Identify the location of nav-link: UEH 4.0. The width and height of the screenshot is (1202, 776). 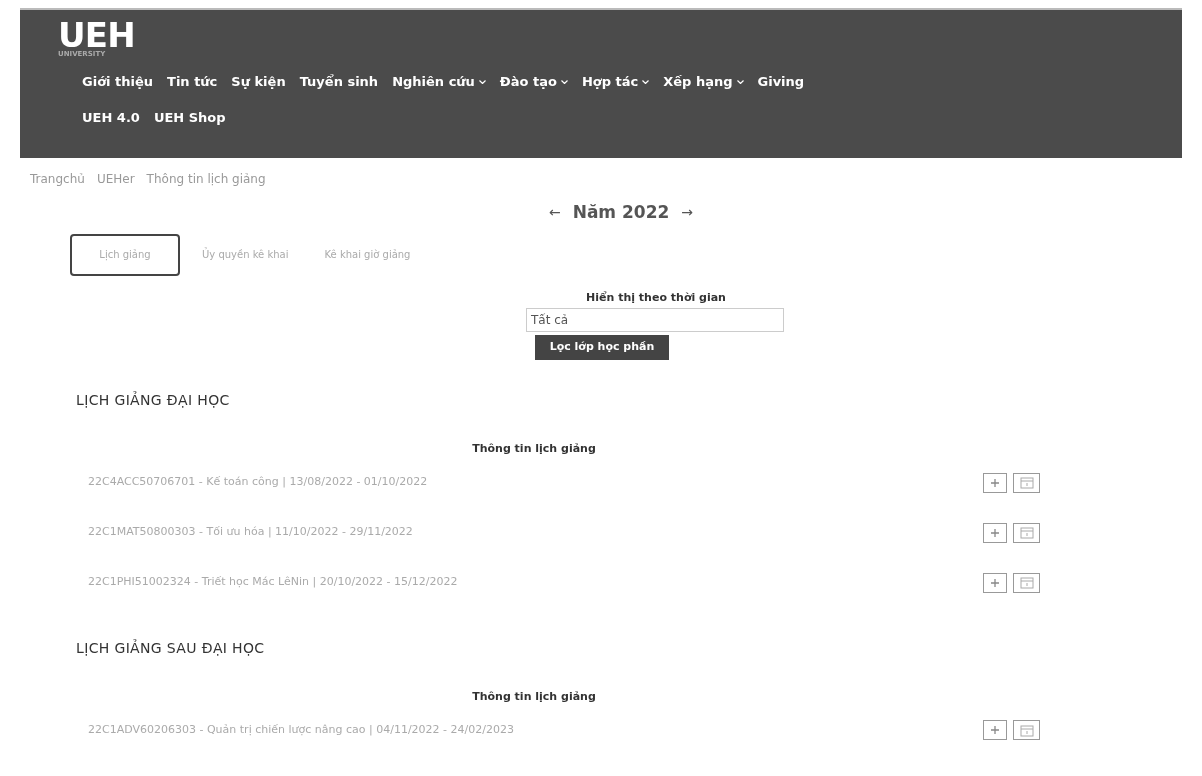
(111, 117).